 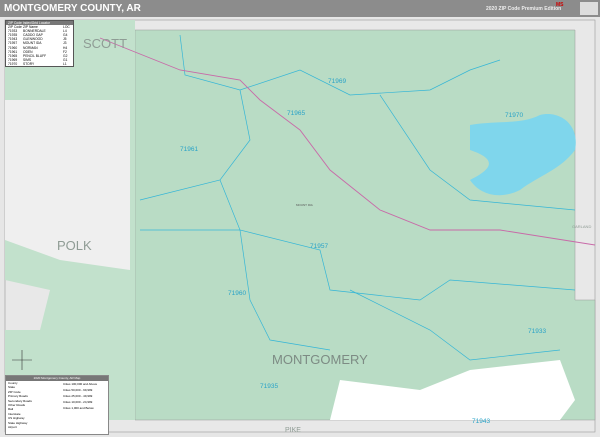 What do you see at coordinates (560, 5) in the screenshot?
I see `brand-logo: MS` at bounding box center [560, 5].